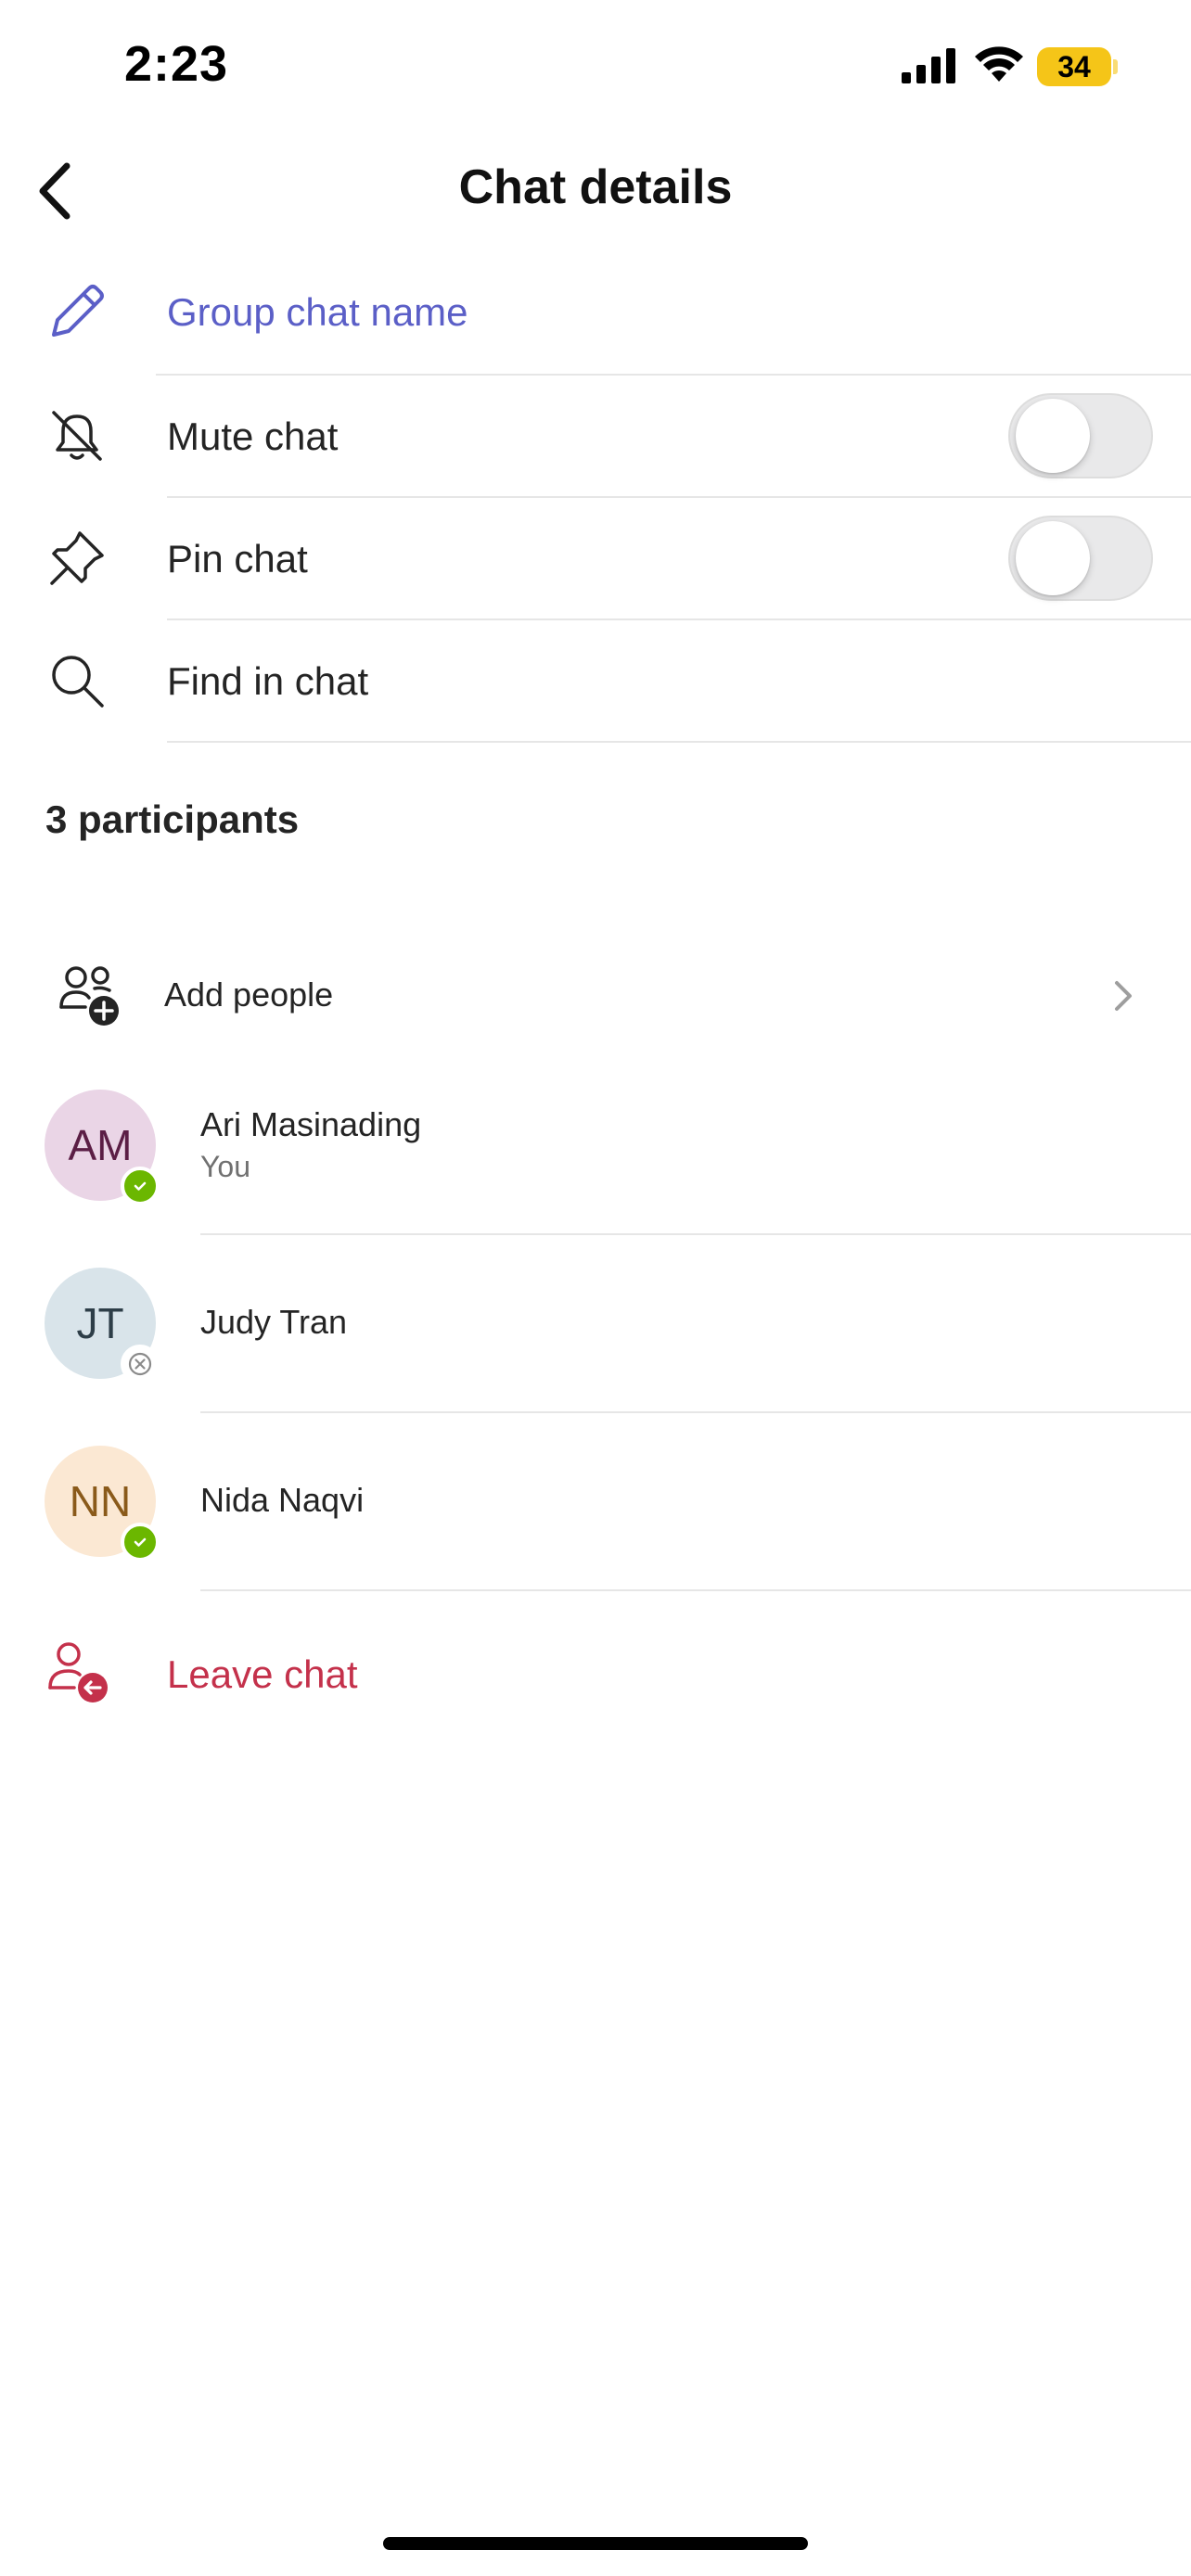 The width and height of the screenshot is (1191, 2576). Describe the element at coordinates (317, 312) in the screenshot. I see `group-chat-name-label: Group chat name` at that location.